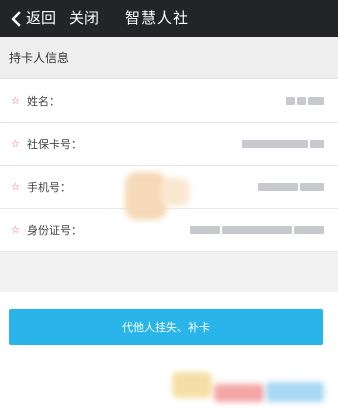 This screenshot has width=338, height=411. What do you see at coordinates (84, 18) in the screenshot?
I see `close-button: 关闭` at bounding box center [84, 18].